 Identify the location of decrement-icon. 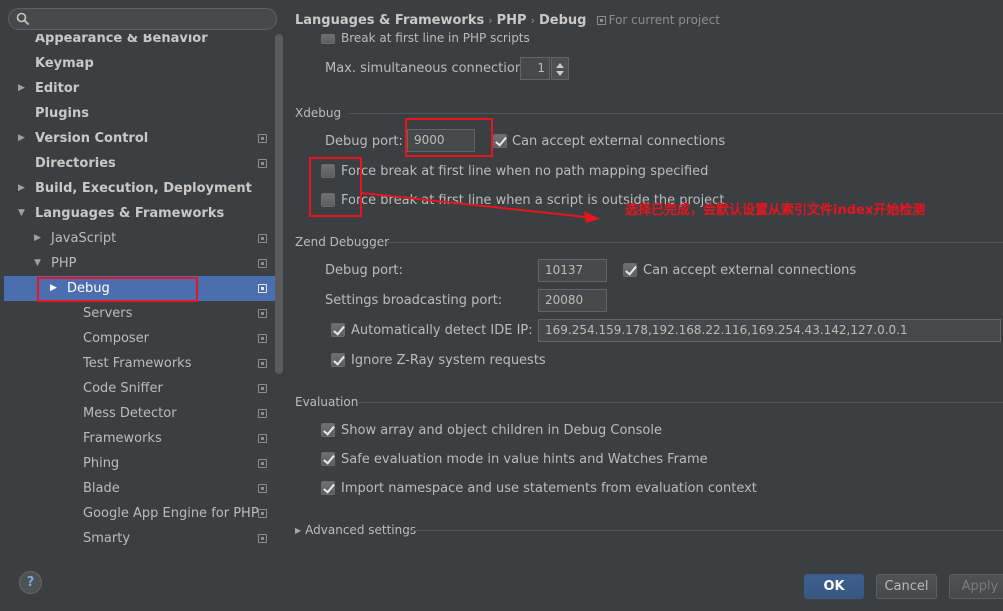
(560, 73).